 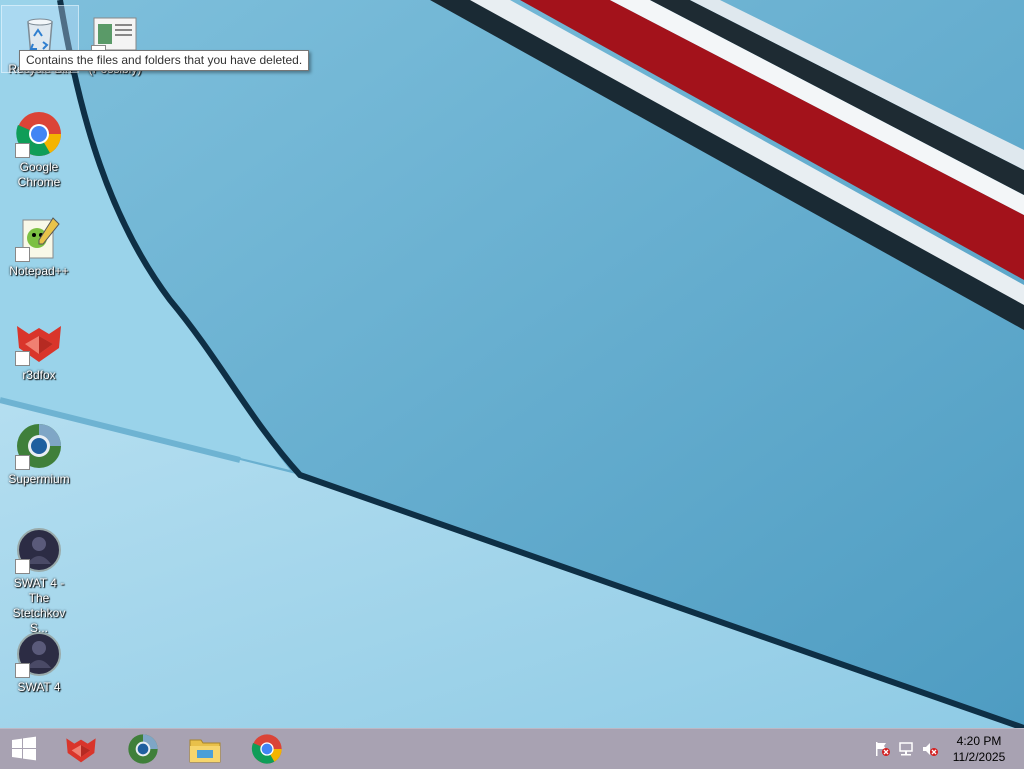 I want to click on google-chrome-label: Google Chrome, so click(x=39, y=174).